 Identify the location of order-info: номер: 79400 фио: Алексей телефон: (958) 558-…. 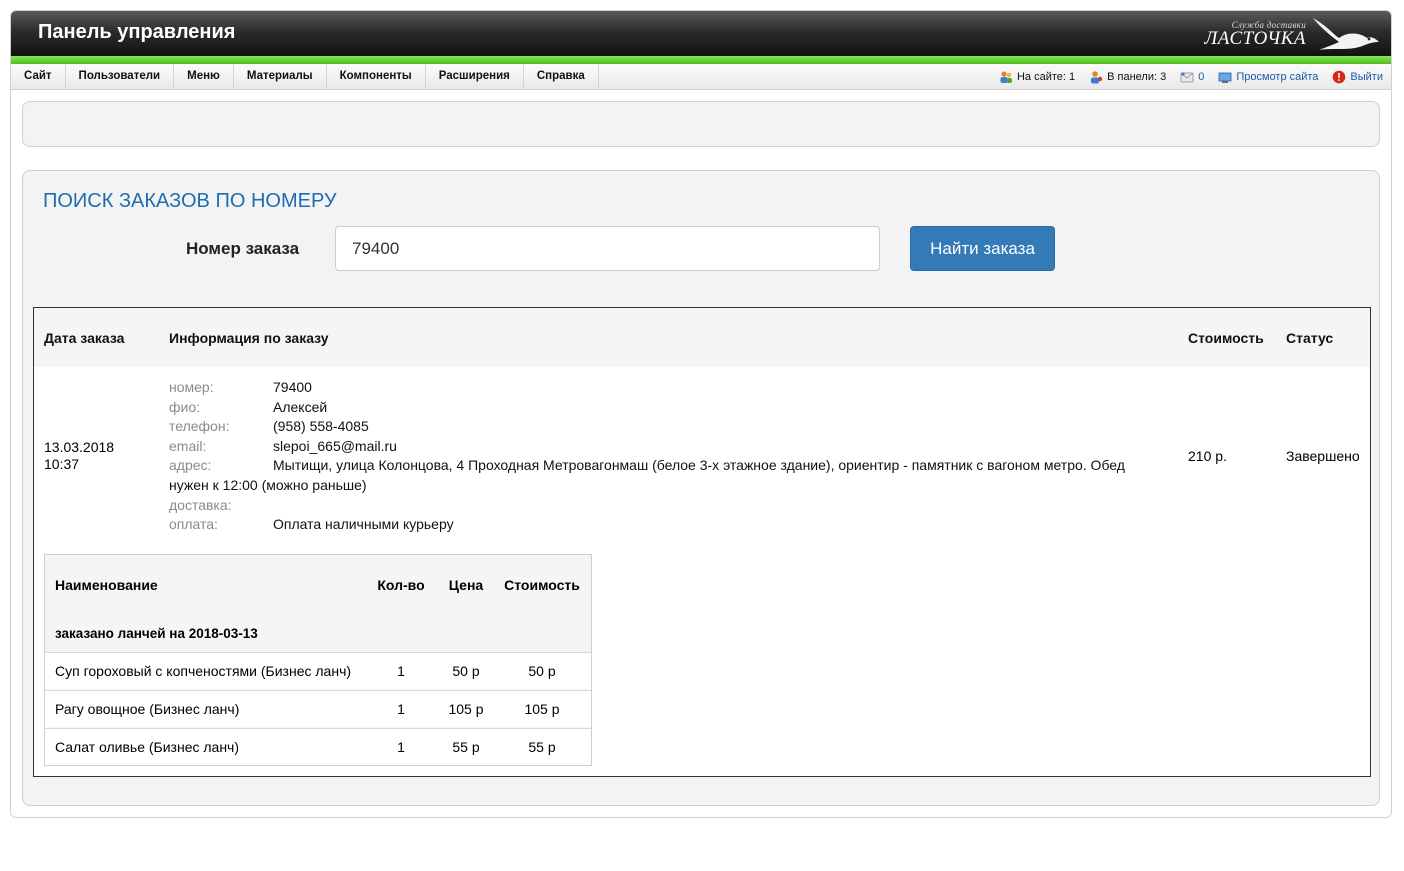
(664, 456).